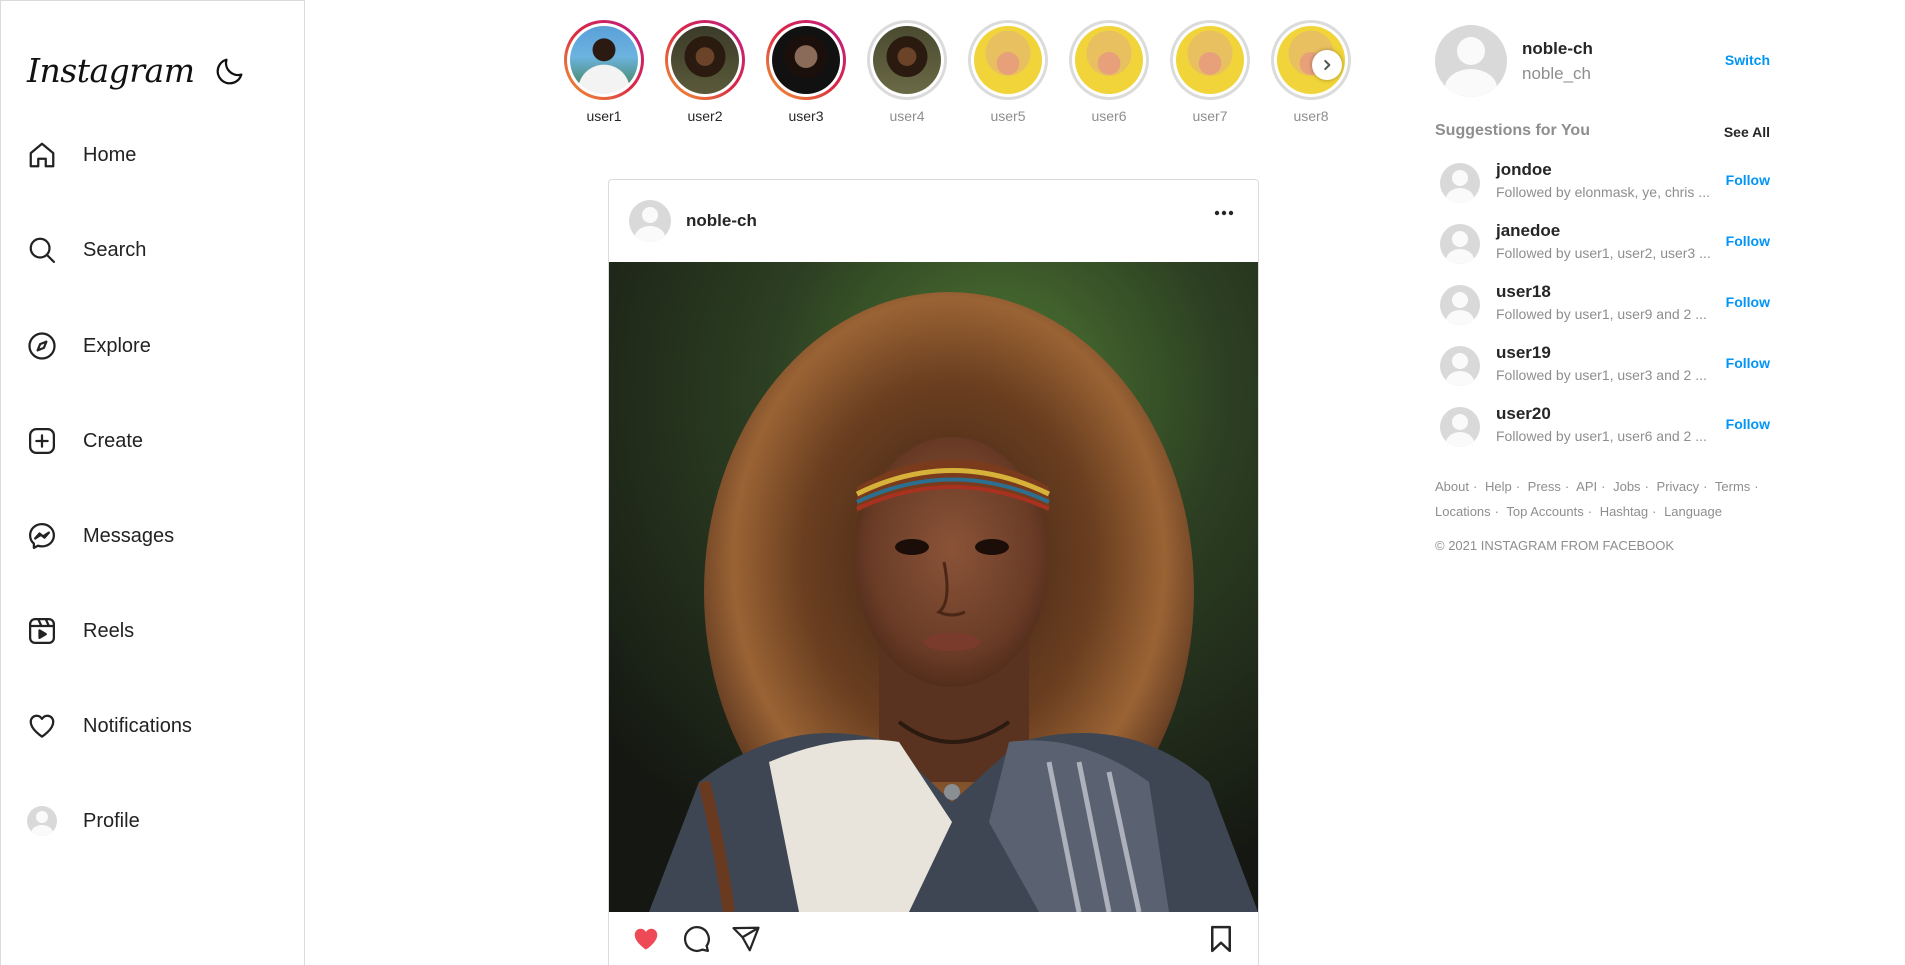 The height and width of the screenshot is (965, 1905). I want to click on sidebar-item-notifications: Notifications, so click(109, 726).